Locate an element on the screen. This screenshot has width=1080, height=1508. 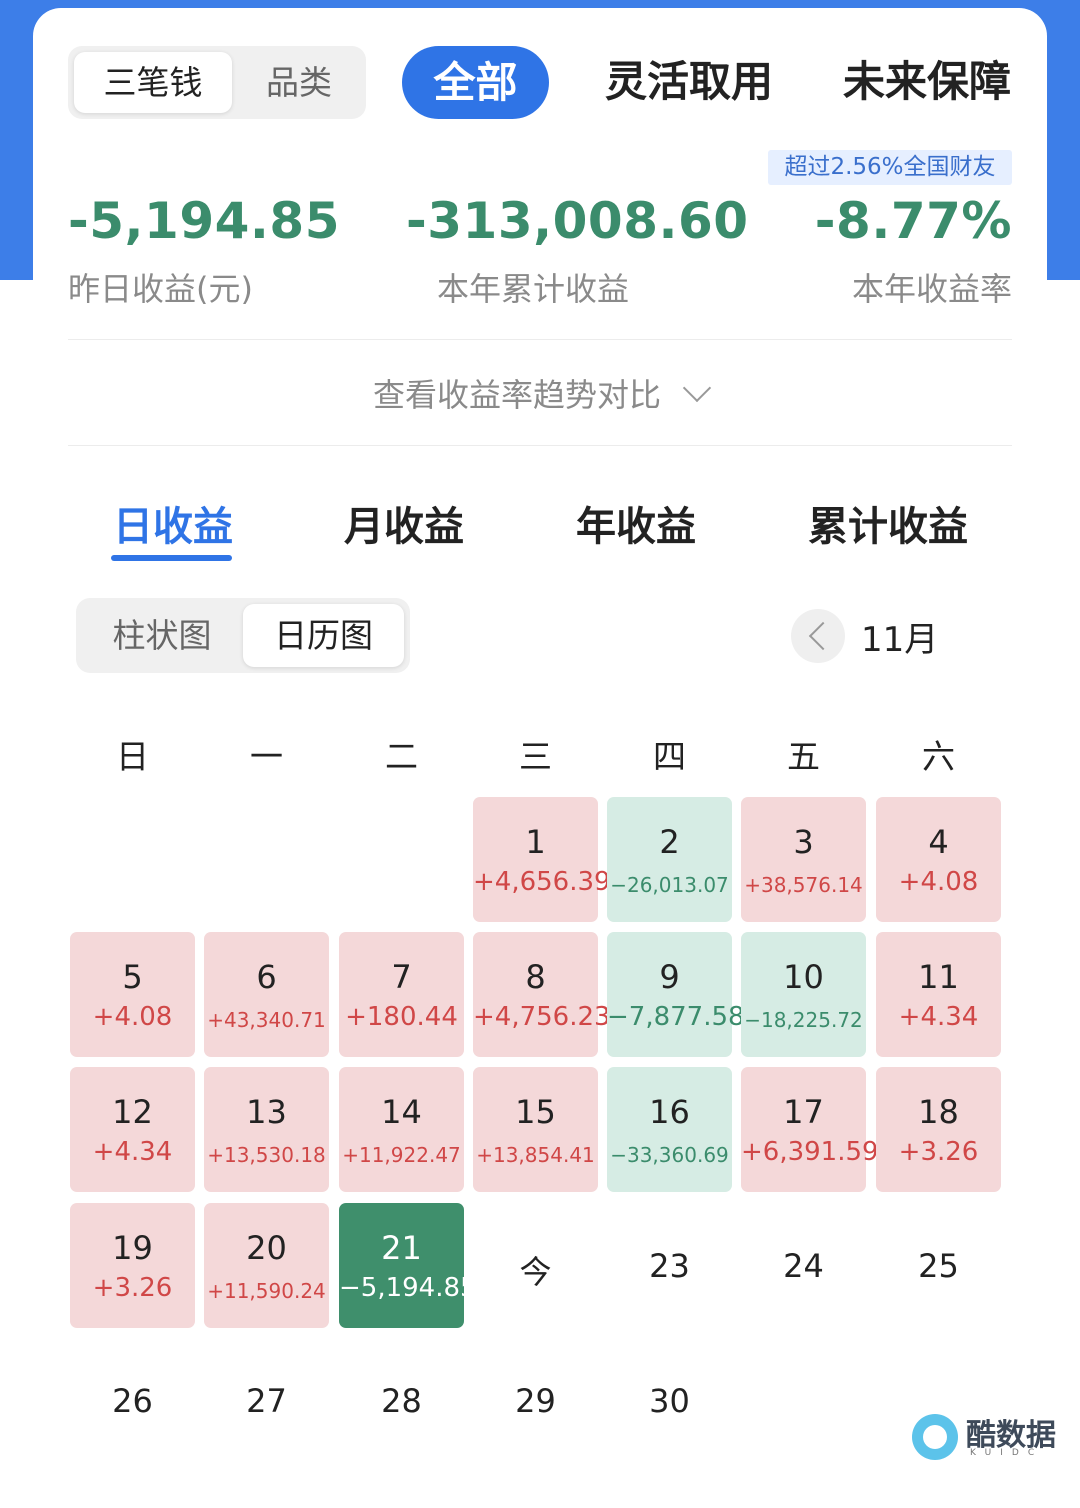
calendar-day: 12 +4.34 is located at coordinates (132, 1129).